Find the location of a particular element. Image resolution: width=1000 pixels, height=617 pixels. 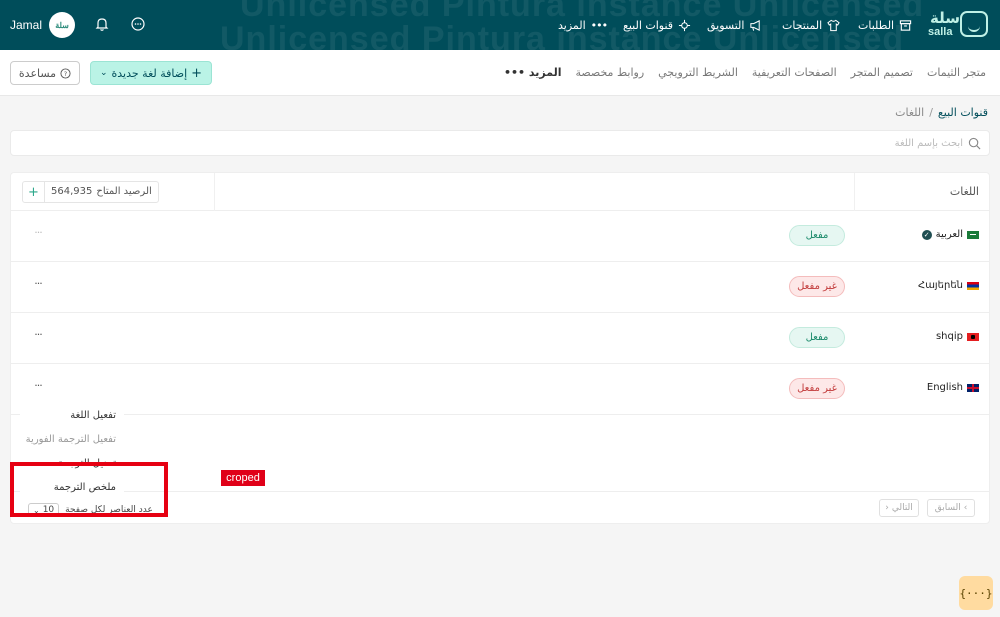

tab-landing-pages: الصفحات التعريفية is located at coordinates (794, 72).